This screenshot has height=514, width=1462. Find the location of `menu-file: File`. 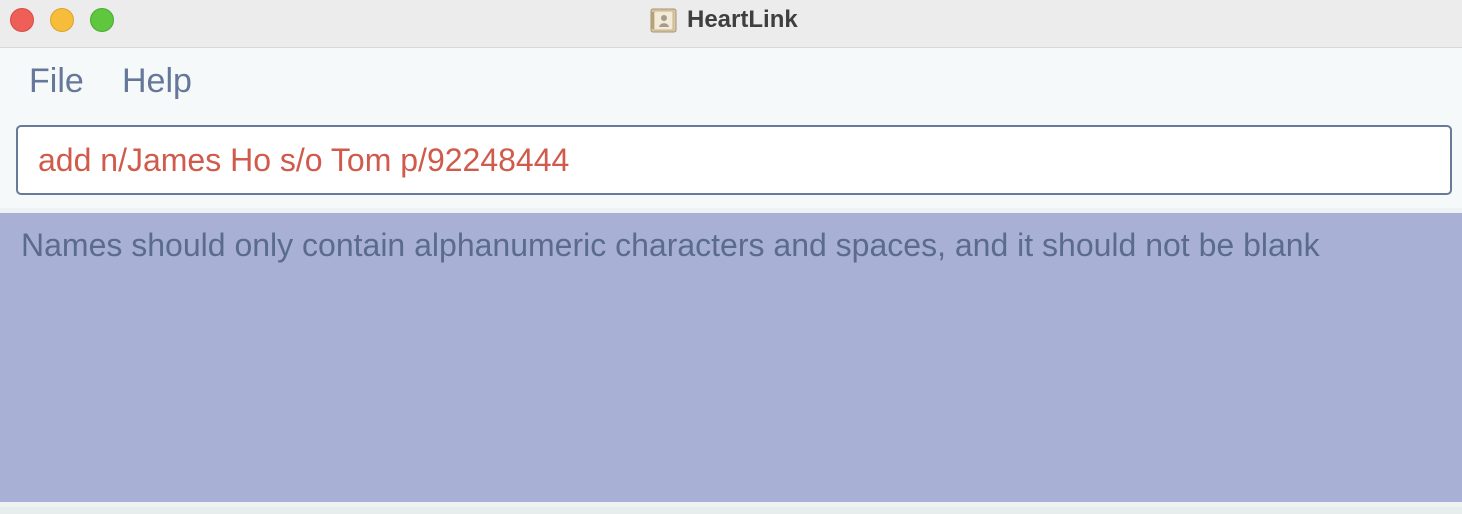

menu-file: File is located at coordinates (56, 81).